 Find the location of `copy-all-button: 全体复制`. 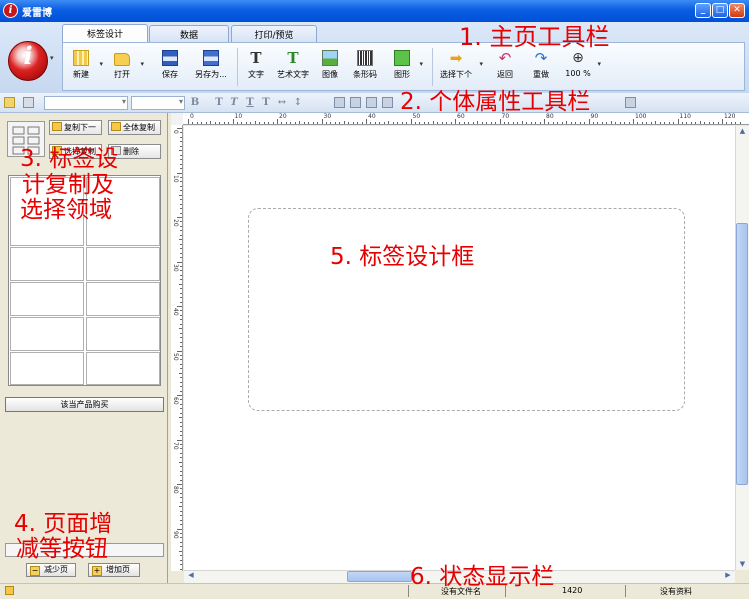

copy-all-button: 全体复制 is located at coordinates (134, 127).